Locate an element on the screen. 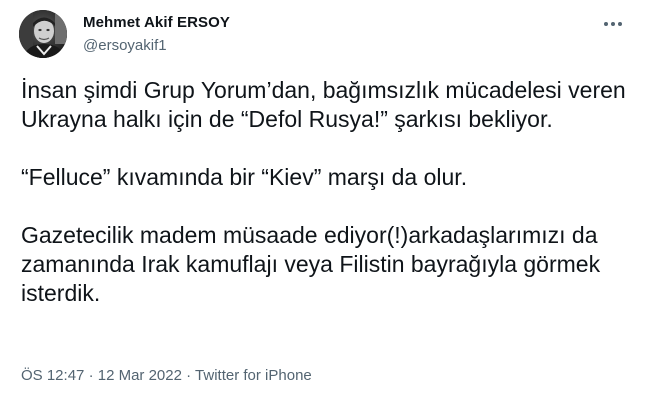 The height and width of the screenshot is (403, 650). avatar is located at coordinates (43, 34).